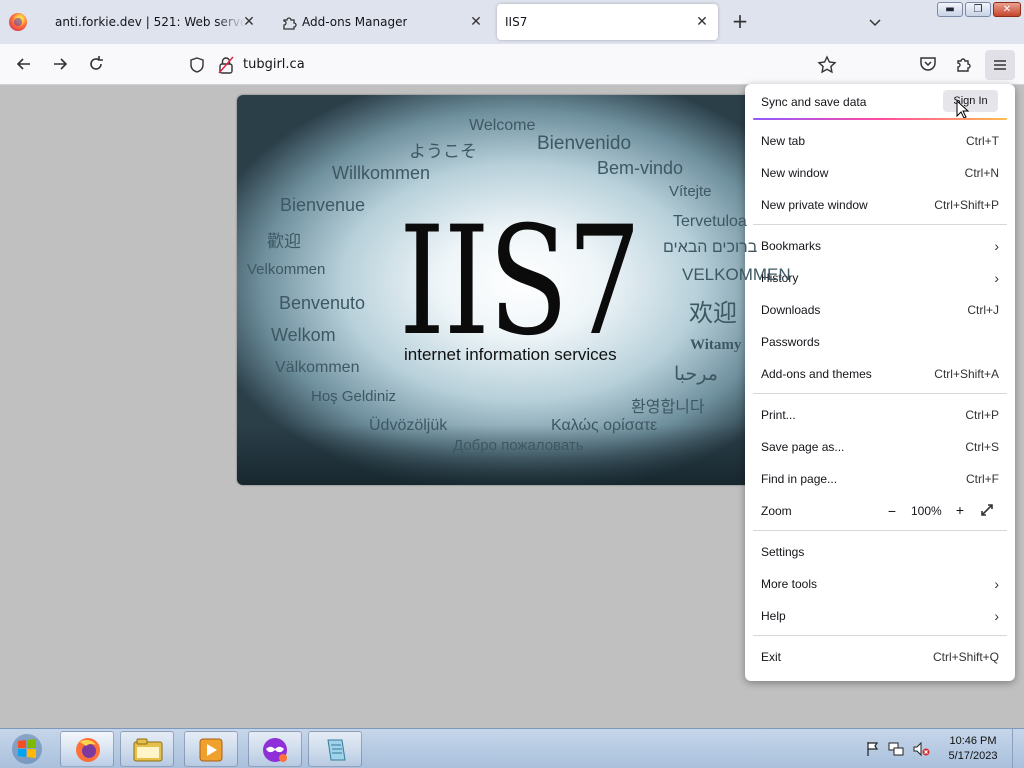  I want to click on sign-in-button: Sign In, so click(970, 101).